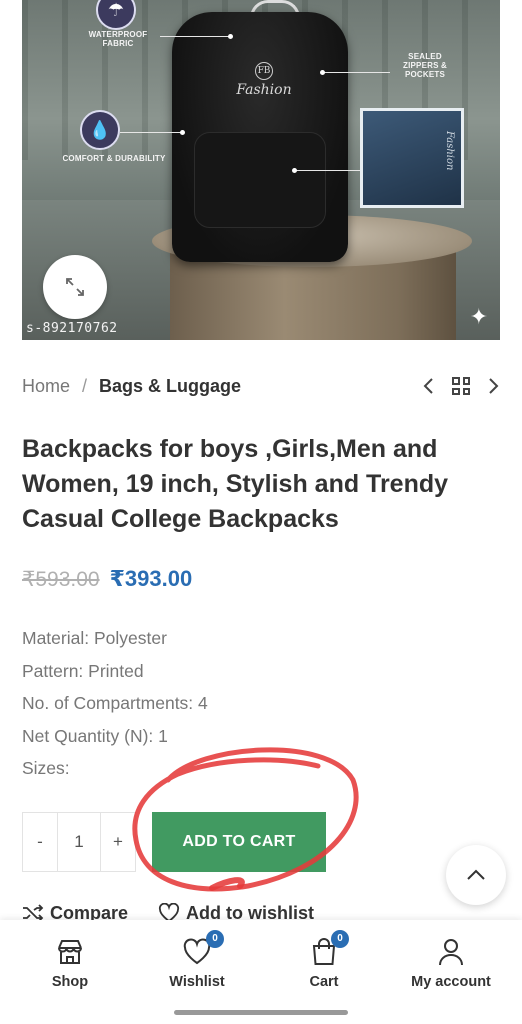 Image resolution: width=522 pixels, height=1024 pixels. Describe the element at coordinates (260, 180) in the screenshot. I see `bag-front-pocket` at that location.